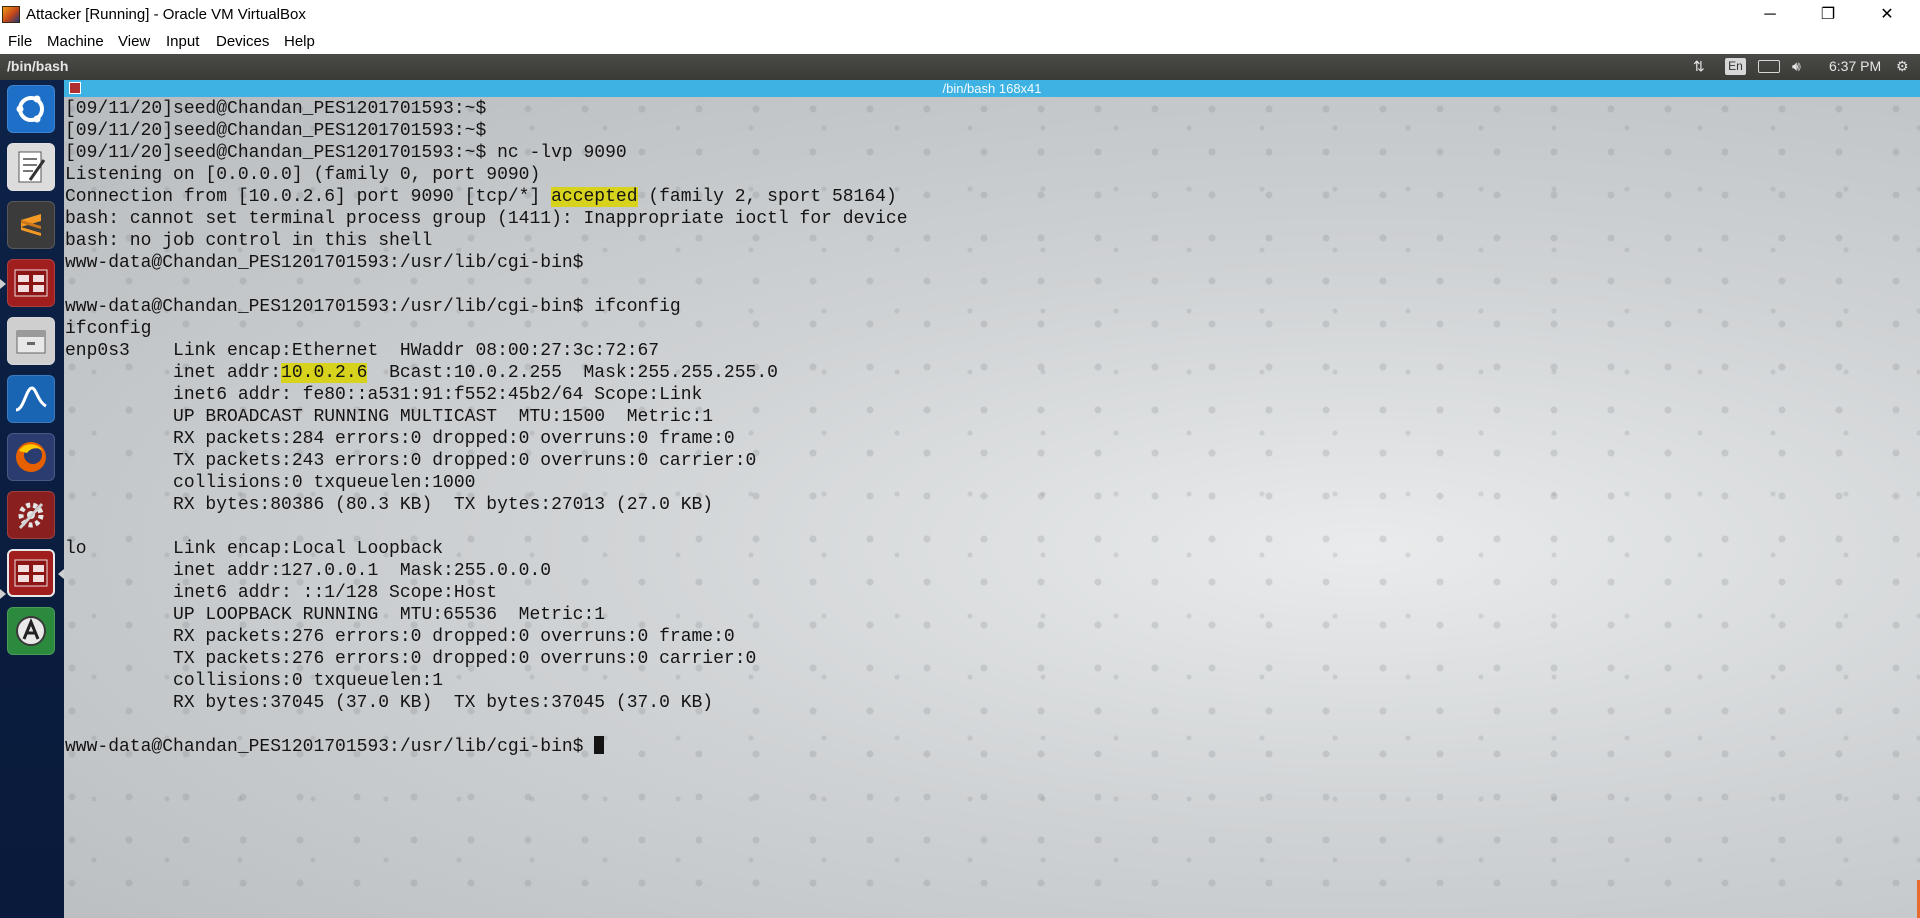 This screenshot has height=918, width=1920. What do you see at coordinates (308, 571) in the screenshot?
I see `terminal-line: inet addr:127.0.0.1 Mask:255.0.0.0` at bounding box center [308, 571].